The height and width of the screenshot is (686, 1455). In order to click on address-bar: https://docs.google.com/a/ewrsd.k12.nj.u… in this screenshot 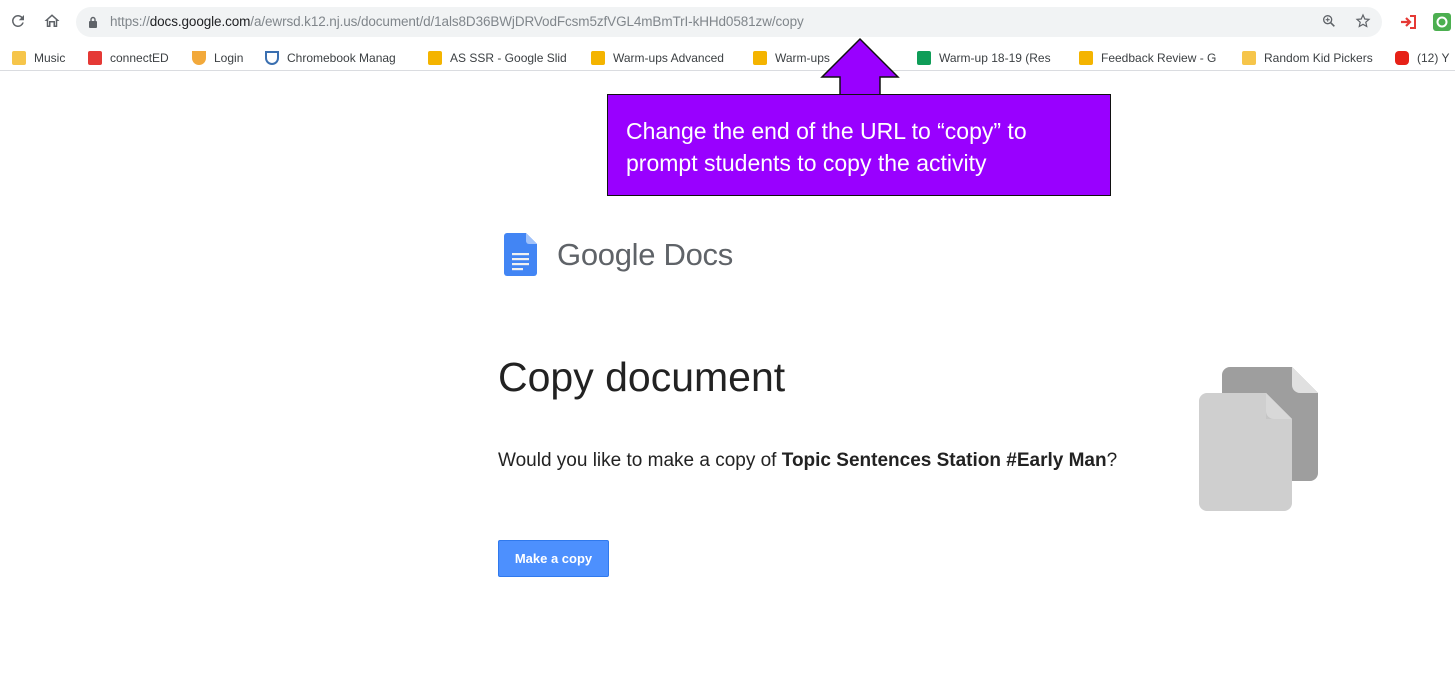, I will do `click(729, 22)`.